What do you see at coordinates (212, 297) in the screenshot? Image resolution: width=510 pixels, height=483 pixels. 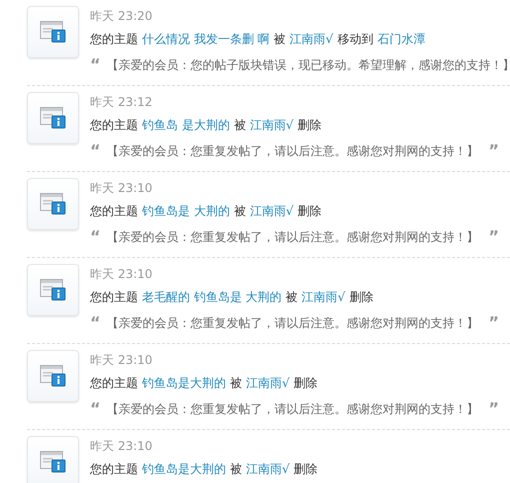 I see `message-link: 老毛醒的 钓鱼岛是 大荆的` at bounding box center [212, 297].